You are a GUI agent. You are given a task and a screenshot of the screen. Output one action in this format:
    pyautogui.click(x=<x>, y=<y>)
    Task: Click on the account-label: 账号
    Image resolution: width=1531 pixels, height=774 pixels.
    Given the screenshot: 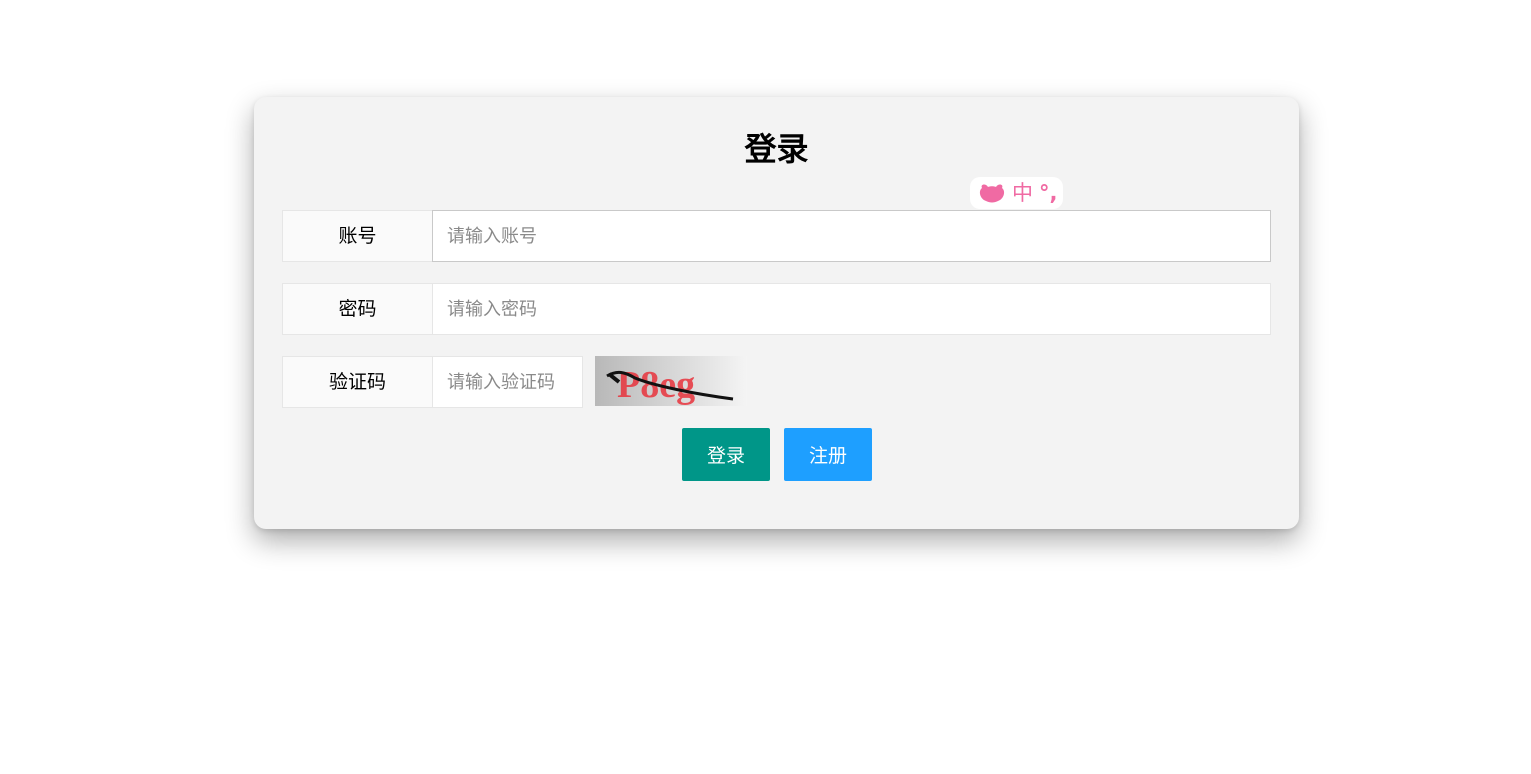 What is the action you would take?
    pyautogui.click(x=357, y=236)
    